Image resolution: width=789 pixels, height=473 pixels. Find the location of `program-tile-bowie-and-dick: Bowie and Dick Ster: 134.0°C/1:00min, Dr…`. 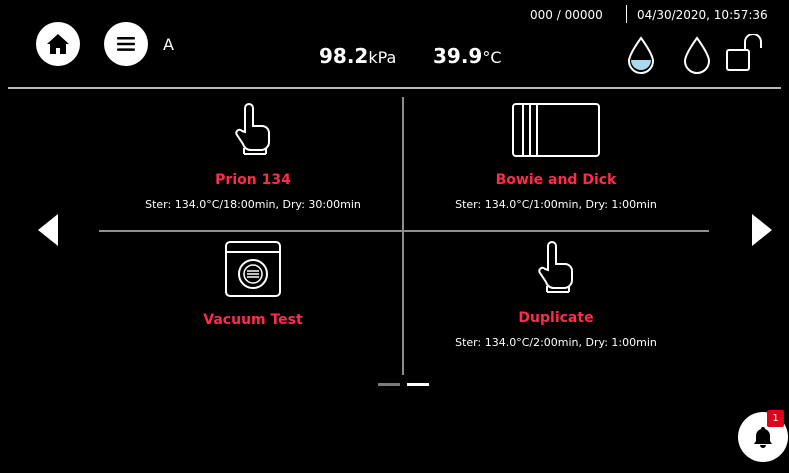

program-tile-bowie-and-dick: Bowie and Dick Ster: 134.0°C/1:00min, Dr… is located at coordinates (556, 156).